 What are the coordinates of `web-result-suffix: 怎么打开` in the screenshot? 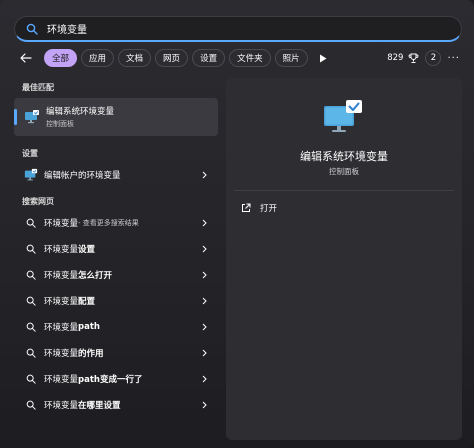 It's located at (95, 276).